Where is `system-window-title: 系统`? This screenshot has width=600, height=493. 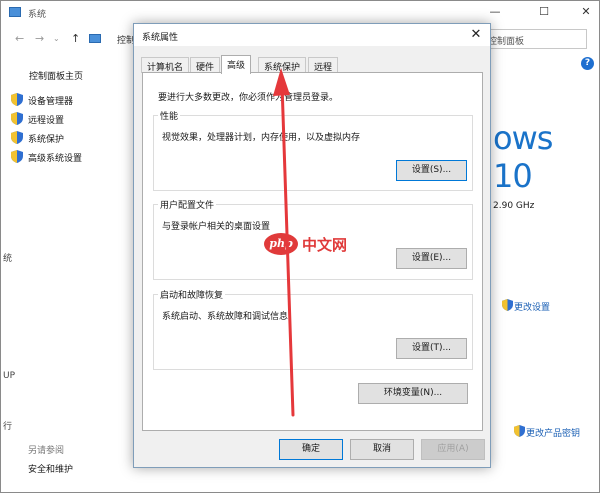
system-window-title: 系统 is located at coordinates (37, 15).